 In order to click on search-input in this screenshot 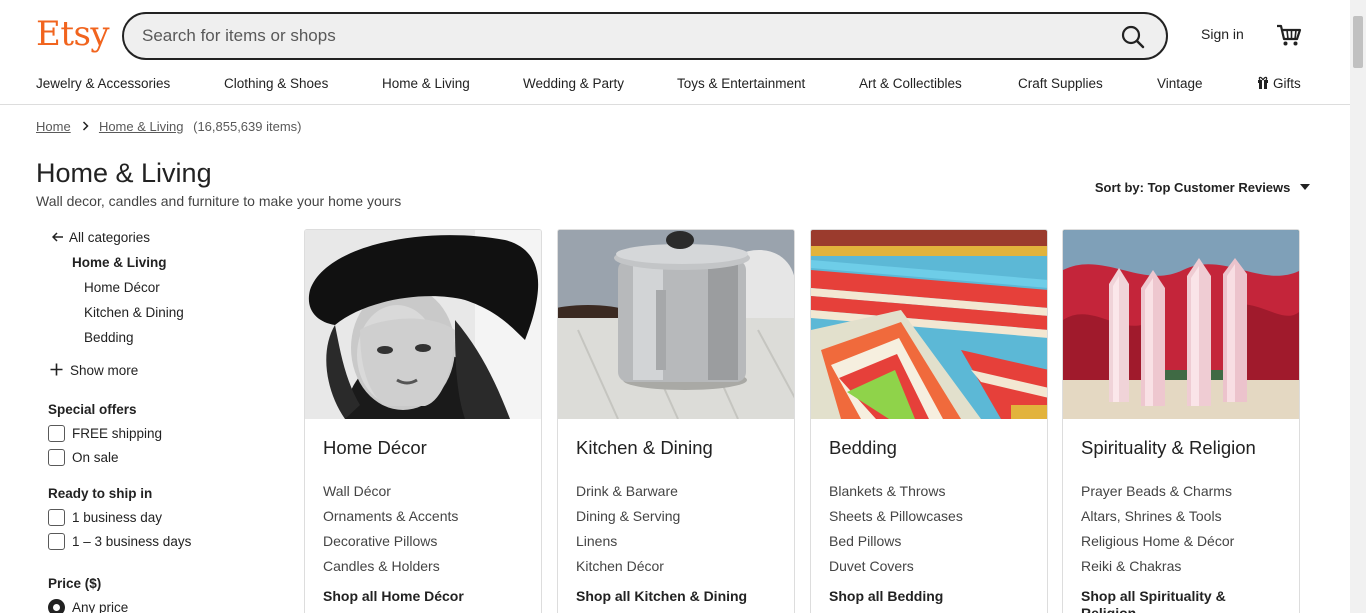, I will do `click(612, 36)`.